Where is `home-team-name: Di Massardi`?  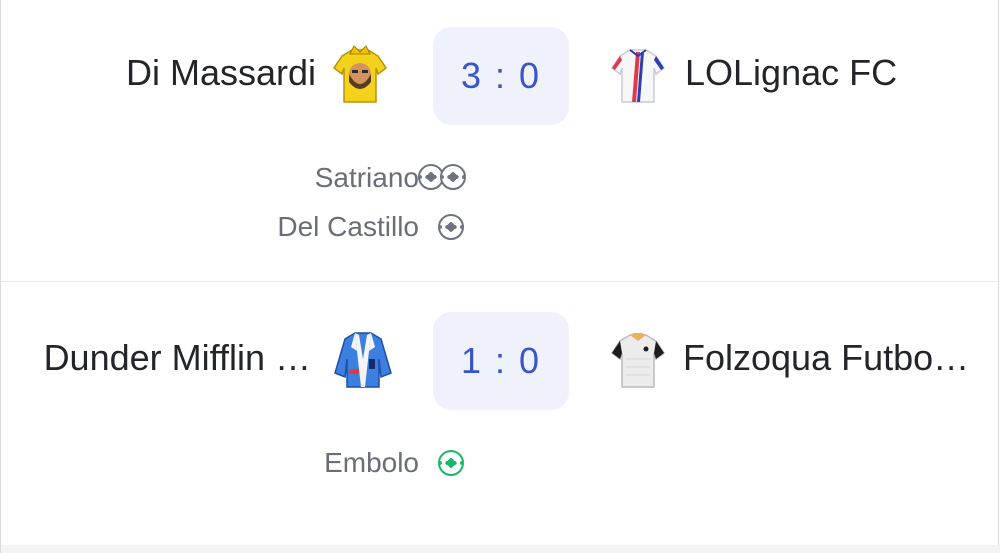
home-team-name: Di Massardi is located at coordinates (221, 73).